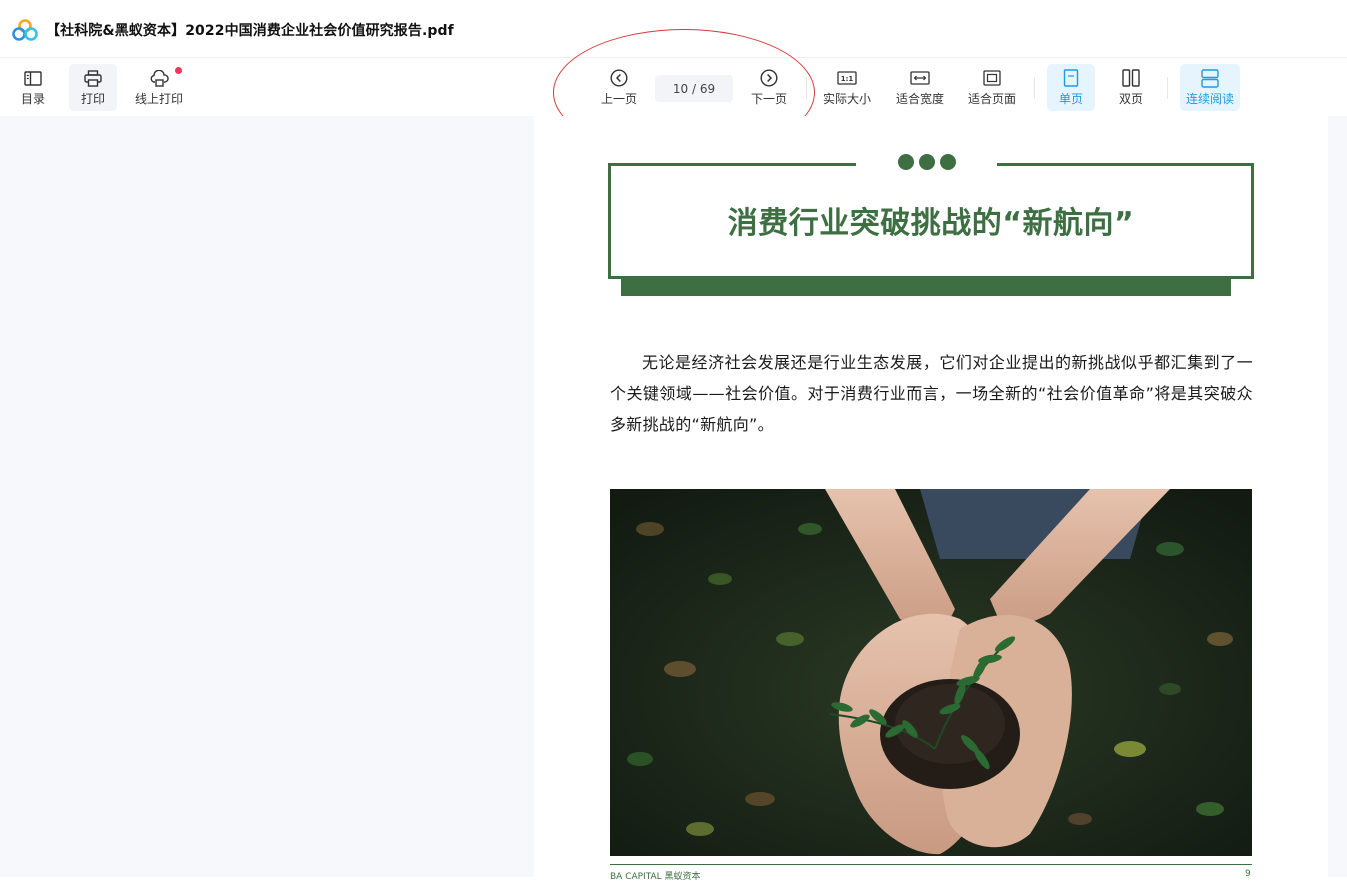  What do you see at coordinates (926, 287) in the screenshot?
I see `heading-underbar` at bounding box center [926, 287].